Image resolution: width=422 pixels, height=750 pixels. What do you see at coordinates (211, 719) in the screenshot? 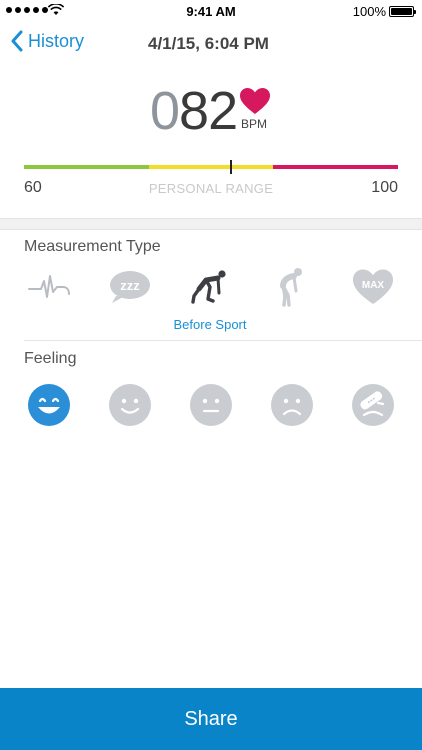
I see `share-button: Share` at bounding box center [211, 719].